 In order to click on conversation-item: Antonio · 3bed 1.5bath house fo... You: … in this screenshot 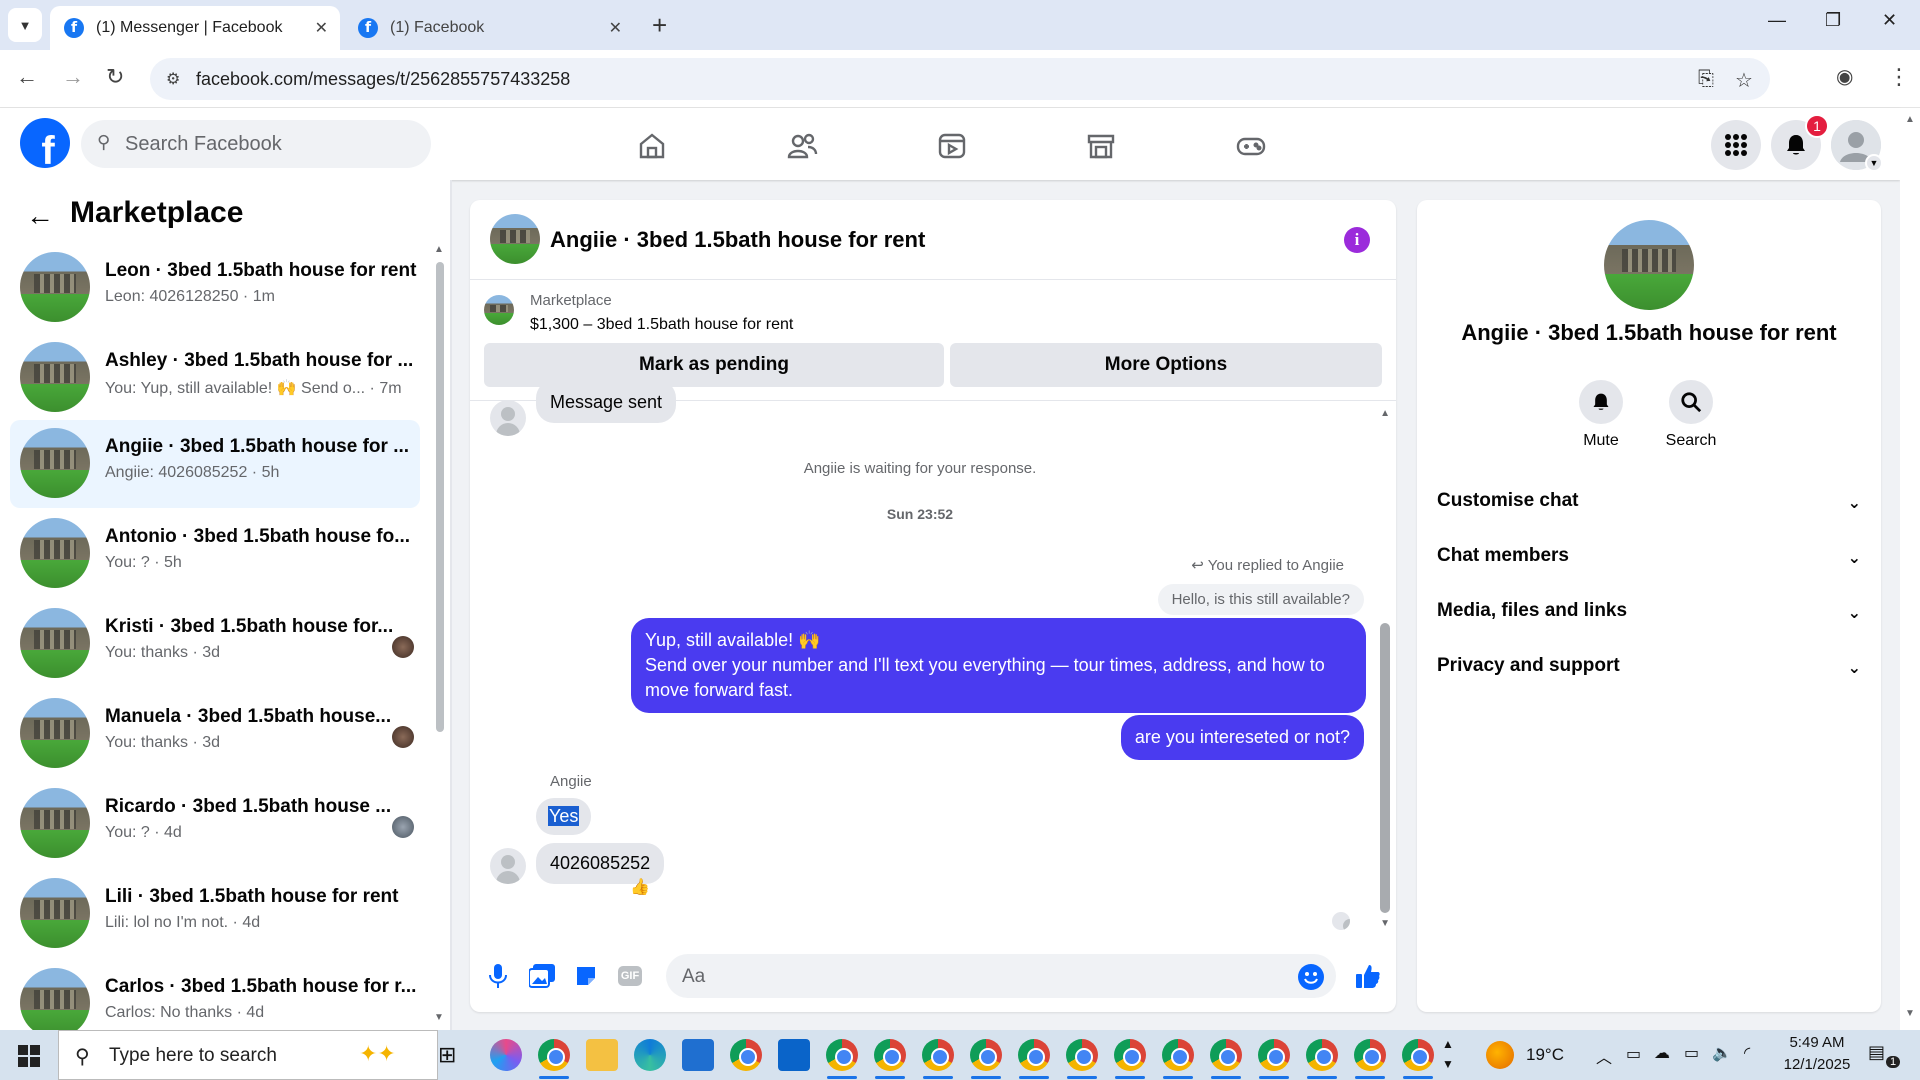, I will do `click(215, 554)`.